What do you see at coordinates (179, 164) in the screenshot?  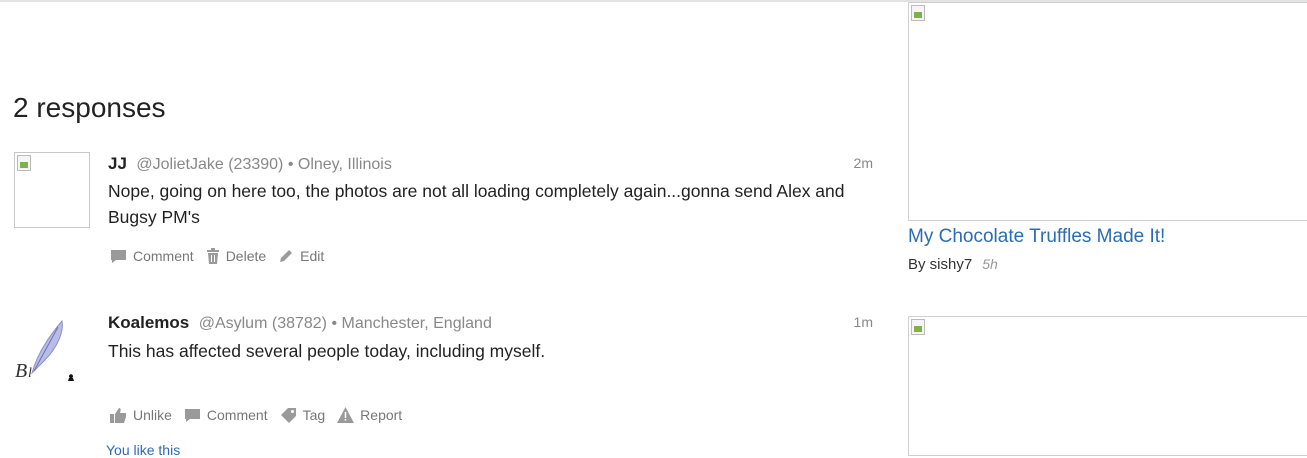 I see `author-handle: @JolietJake` at bounding box center [179, 164].